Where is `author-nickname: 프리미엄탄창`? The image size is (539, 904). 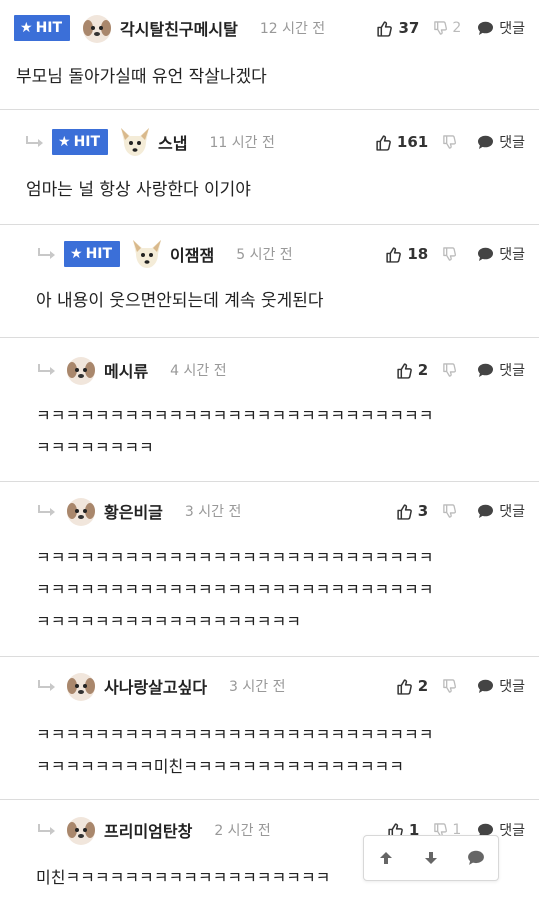
author-nickname: 프리미엄탄창 is located at coordinates (148, 830).